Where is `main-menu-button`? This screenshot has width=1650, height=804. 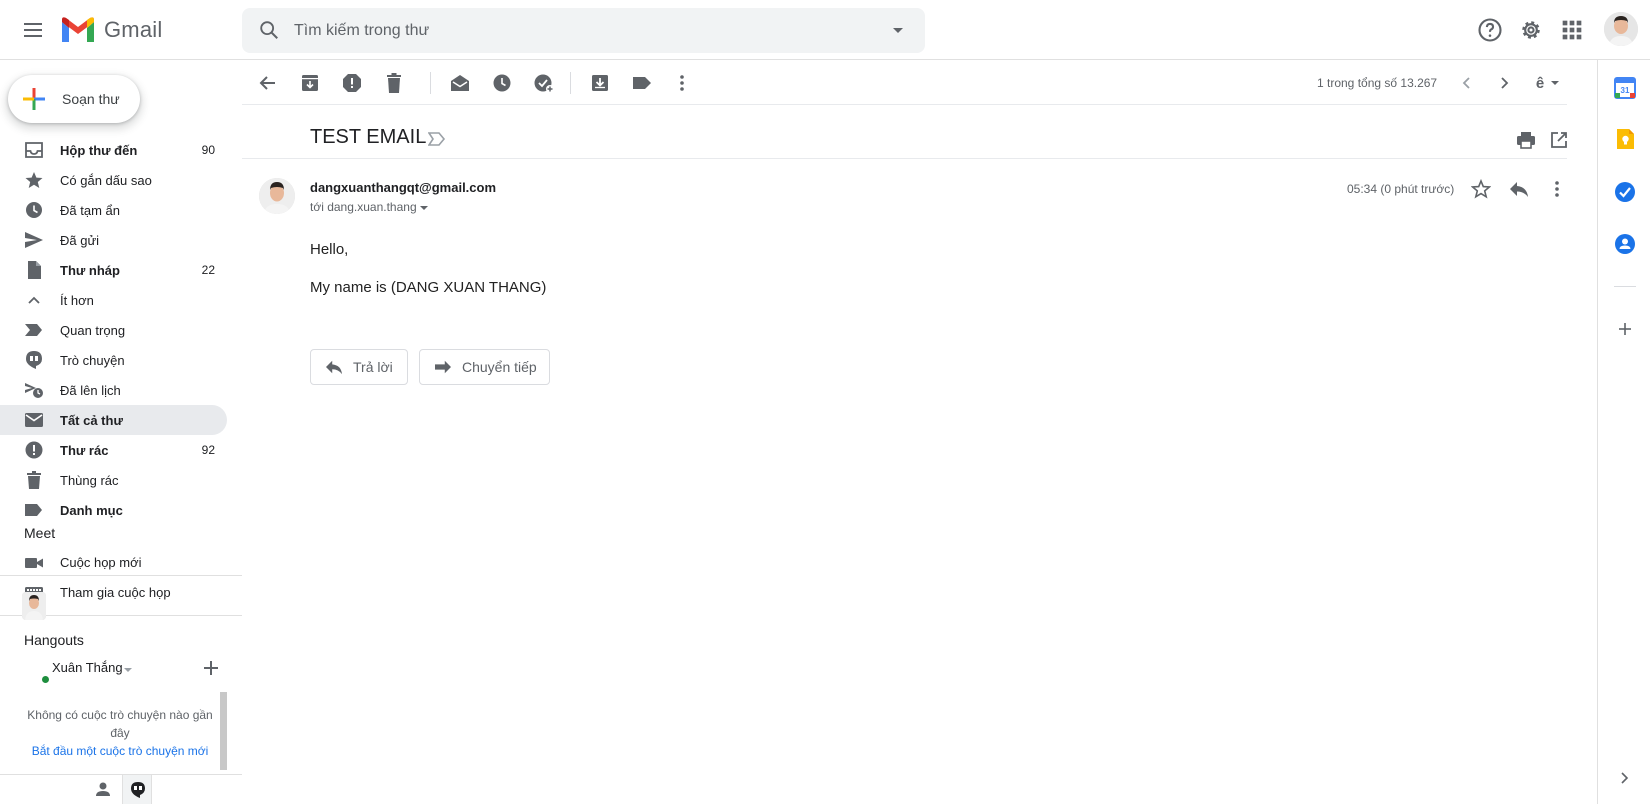 main-menu-button is located at coordinates (34, 30).